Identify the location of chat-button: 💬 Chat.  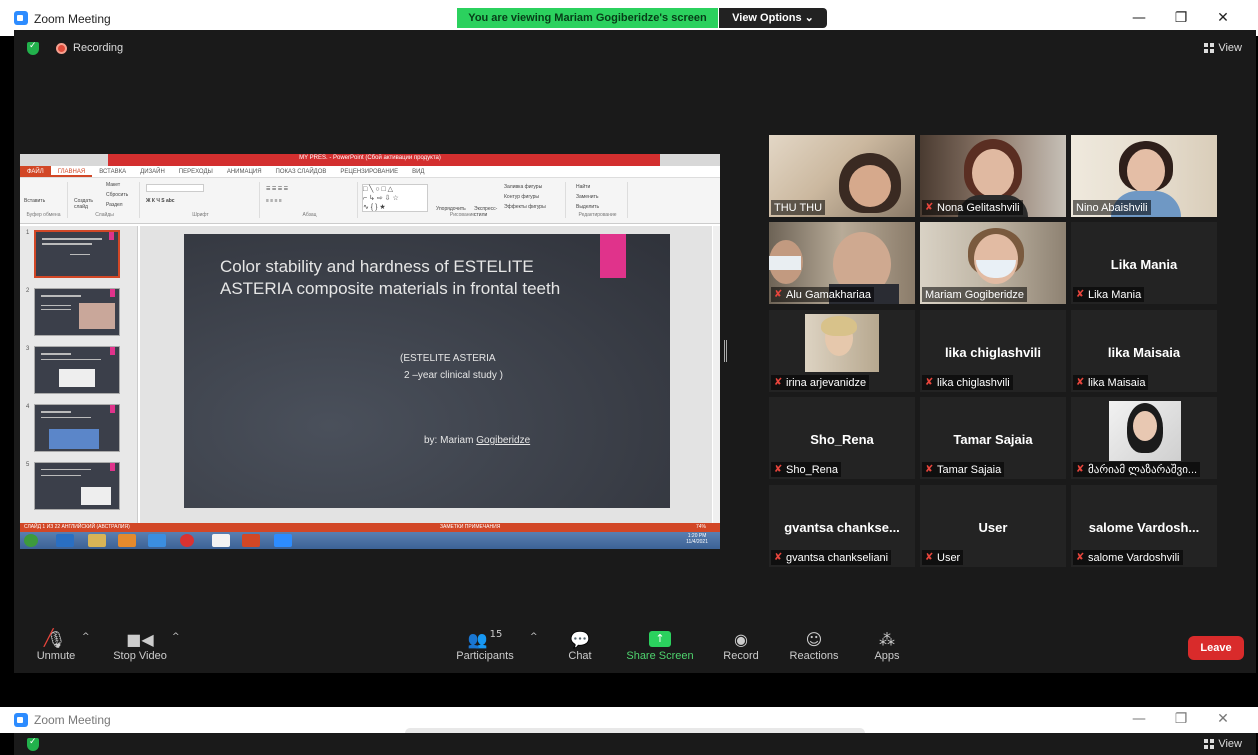
(580, 645).